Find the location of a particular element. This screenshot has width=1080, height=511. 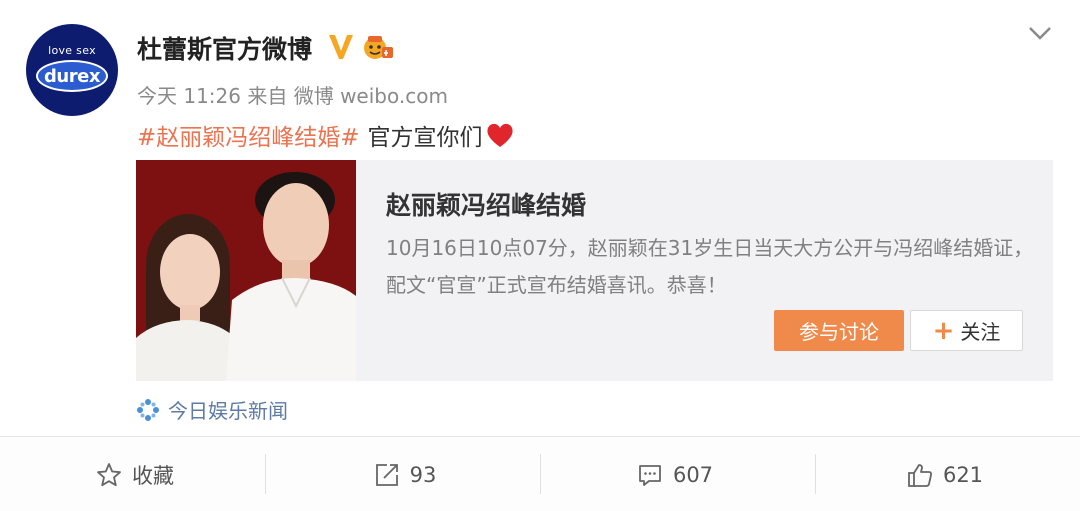

repost-icon is located at coordinates (386, 474).